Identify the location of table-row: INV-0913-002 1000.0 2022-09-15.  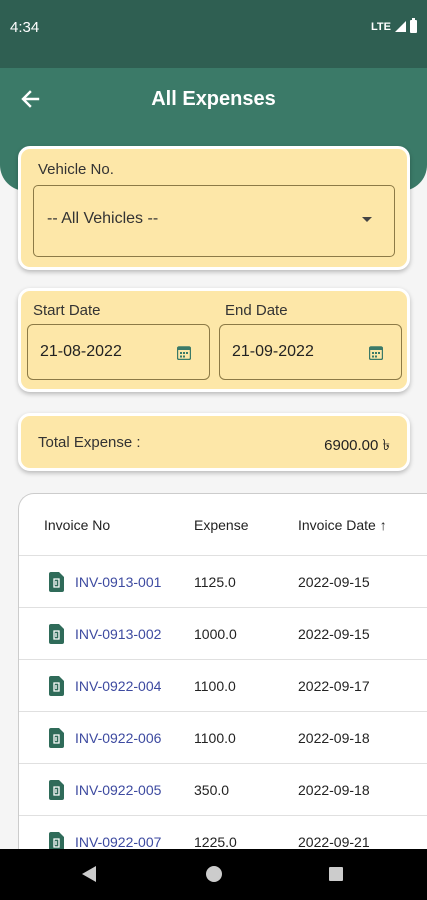
(223, 633).